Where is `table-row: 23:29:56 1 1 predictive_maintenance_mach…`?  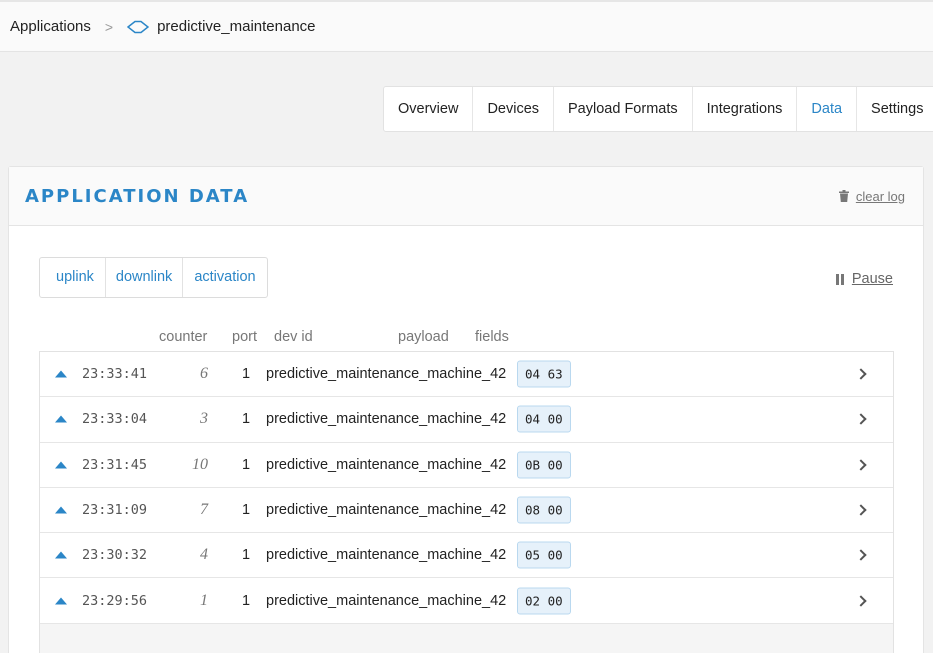
table-row: 23:29:56 1 1 predictive_maintenance_mach… is located at coordinates (466, 601).